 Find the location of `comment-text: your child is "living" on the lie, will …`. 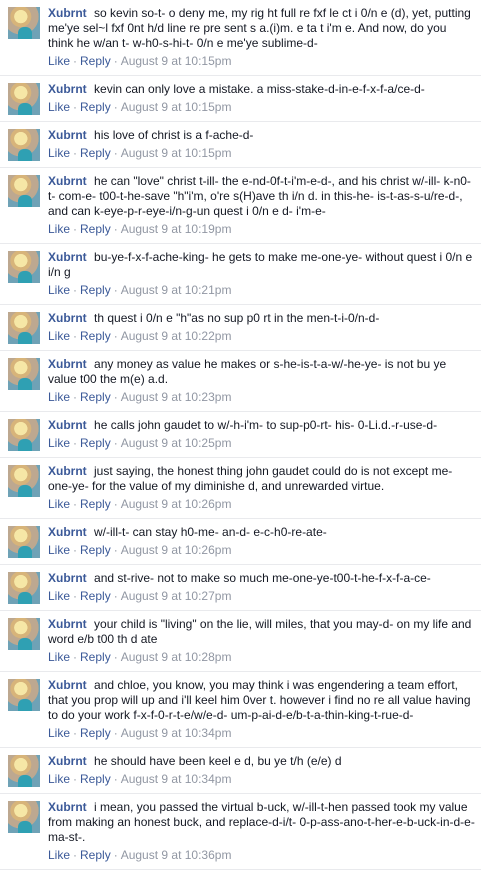

comment-text: your child is "living" on the lie, will … is located at coordinates (260, 631).